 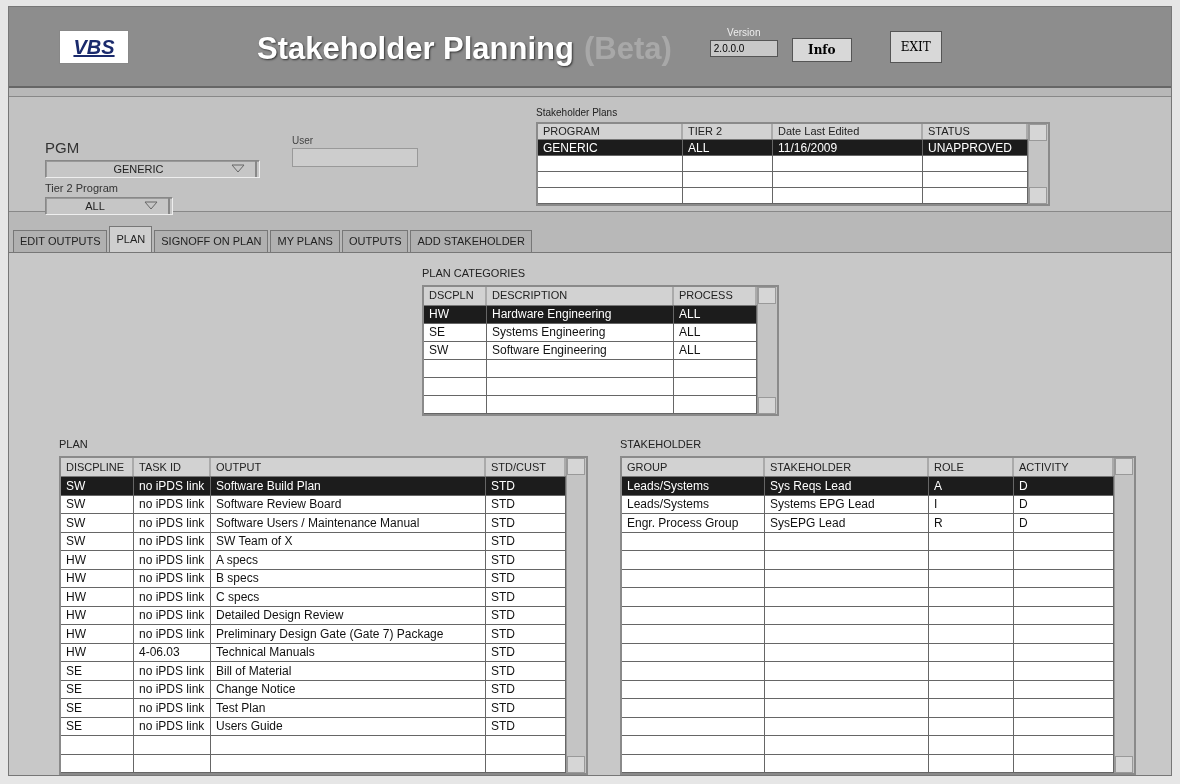 What do you see at coordinates (728, 147) in the screenshot?
I see `table-cell: ALL` at bounding box center [728, 147].